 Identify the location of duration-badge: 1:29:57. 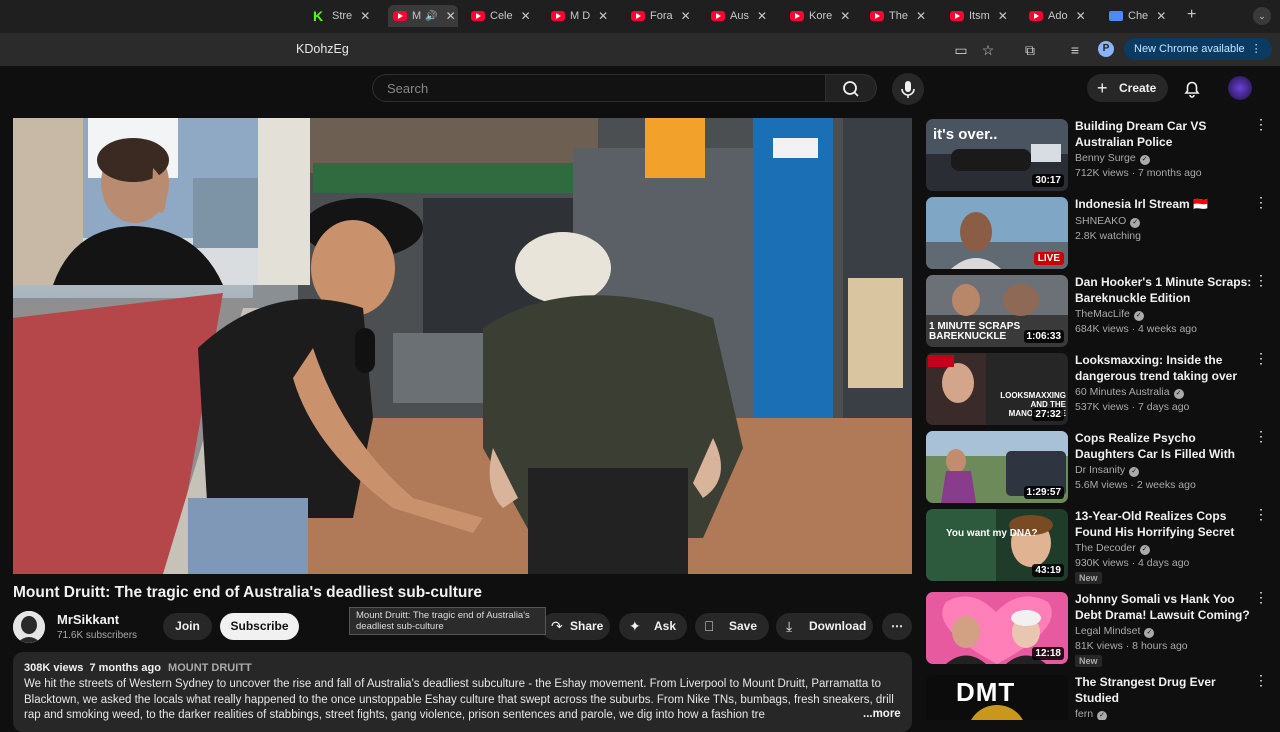
(1043, 492).